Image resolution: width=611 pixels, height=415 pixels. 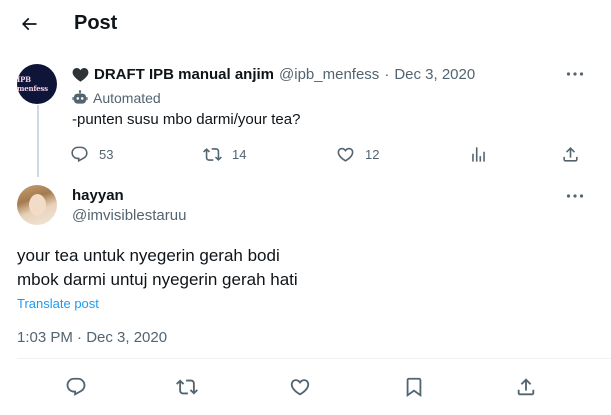 What do you see at coordinates (434, 74) in the screenshot?
I see `post-date: Dec 3, 2020` at bounding box center [434, 74].